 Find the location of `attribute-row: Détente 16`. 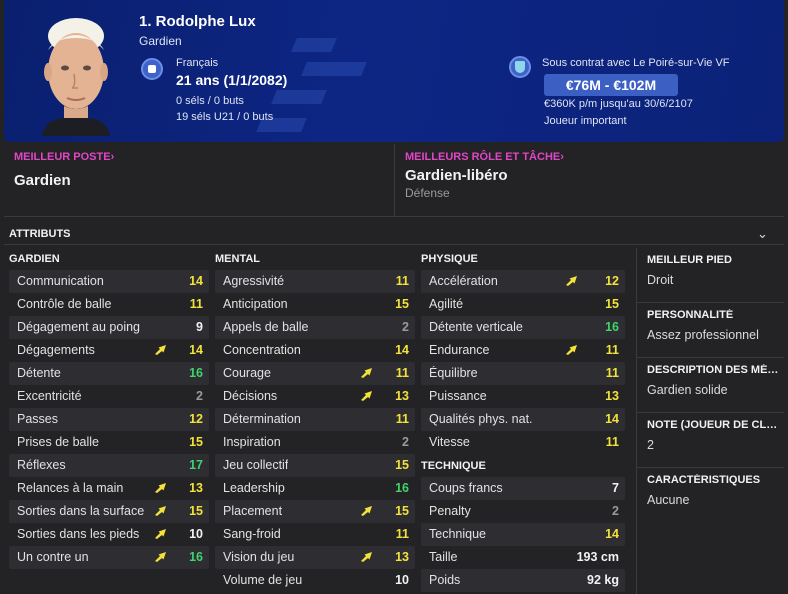

attribute-row: Détente 16 is located at coordinates (109, 373).